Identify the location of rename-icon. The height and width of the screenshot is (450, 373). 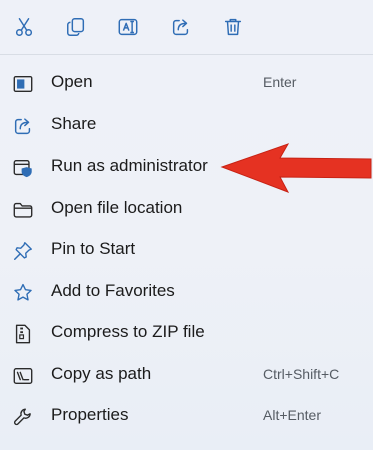
(128, 27).